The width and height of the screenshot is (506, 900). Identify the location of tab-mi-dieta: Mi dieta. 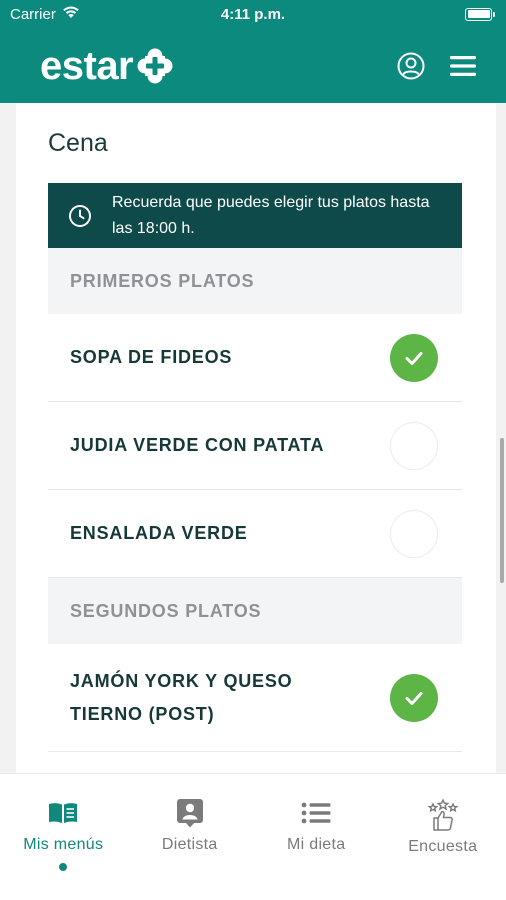
(316, 837).